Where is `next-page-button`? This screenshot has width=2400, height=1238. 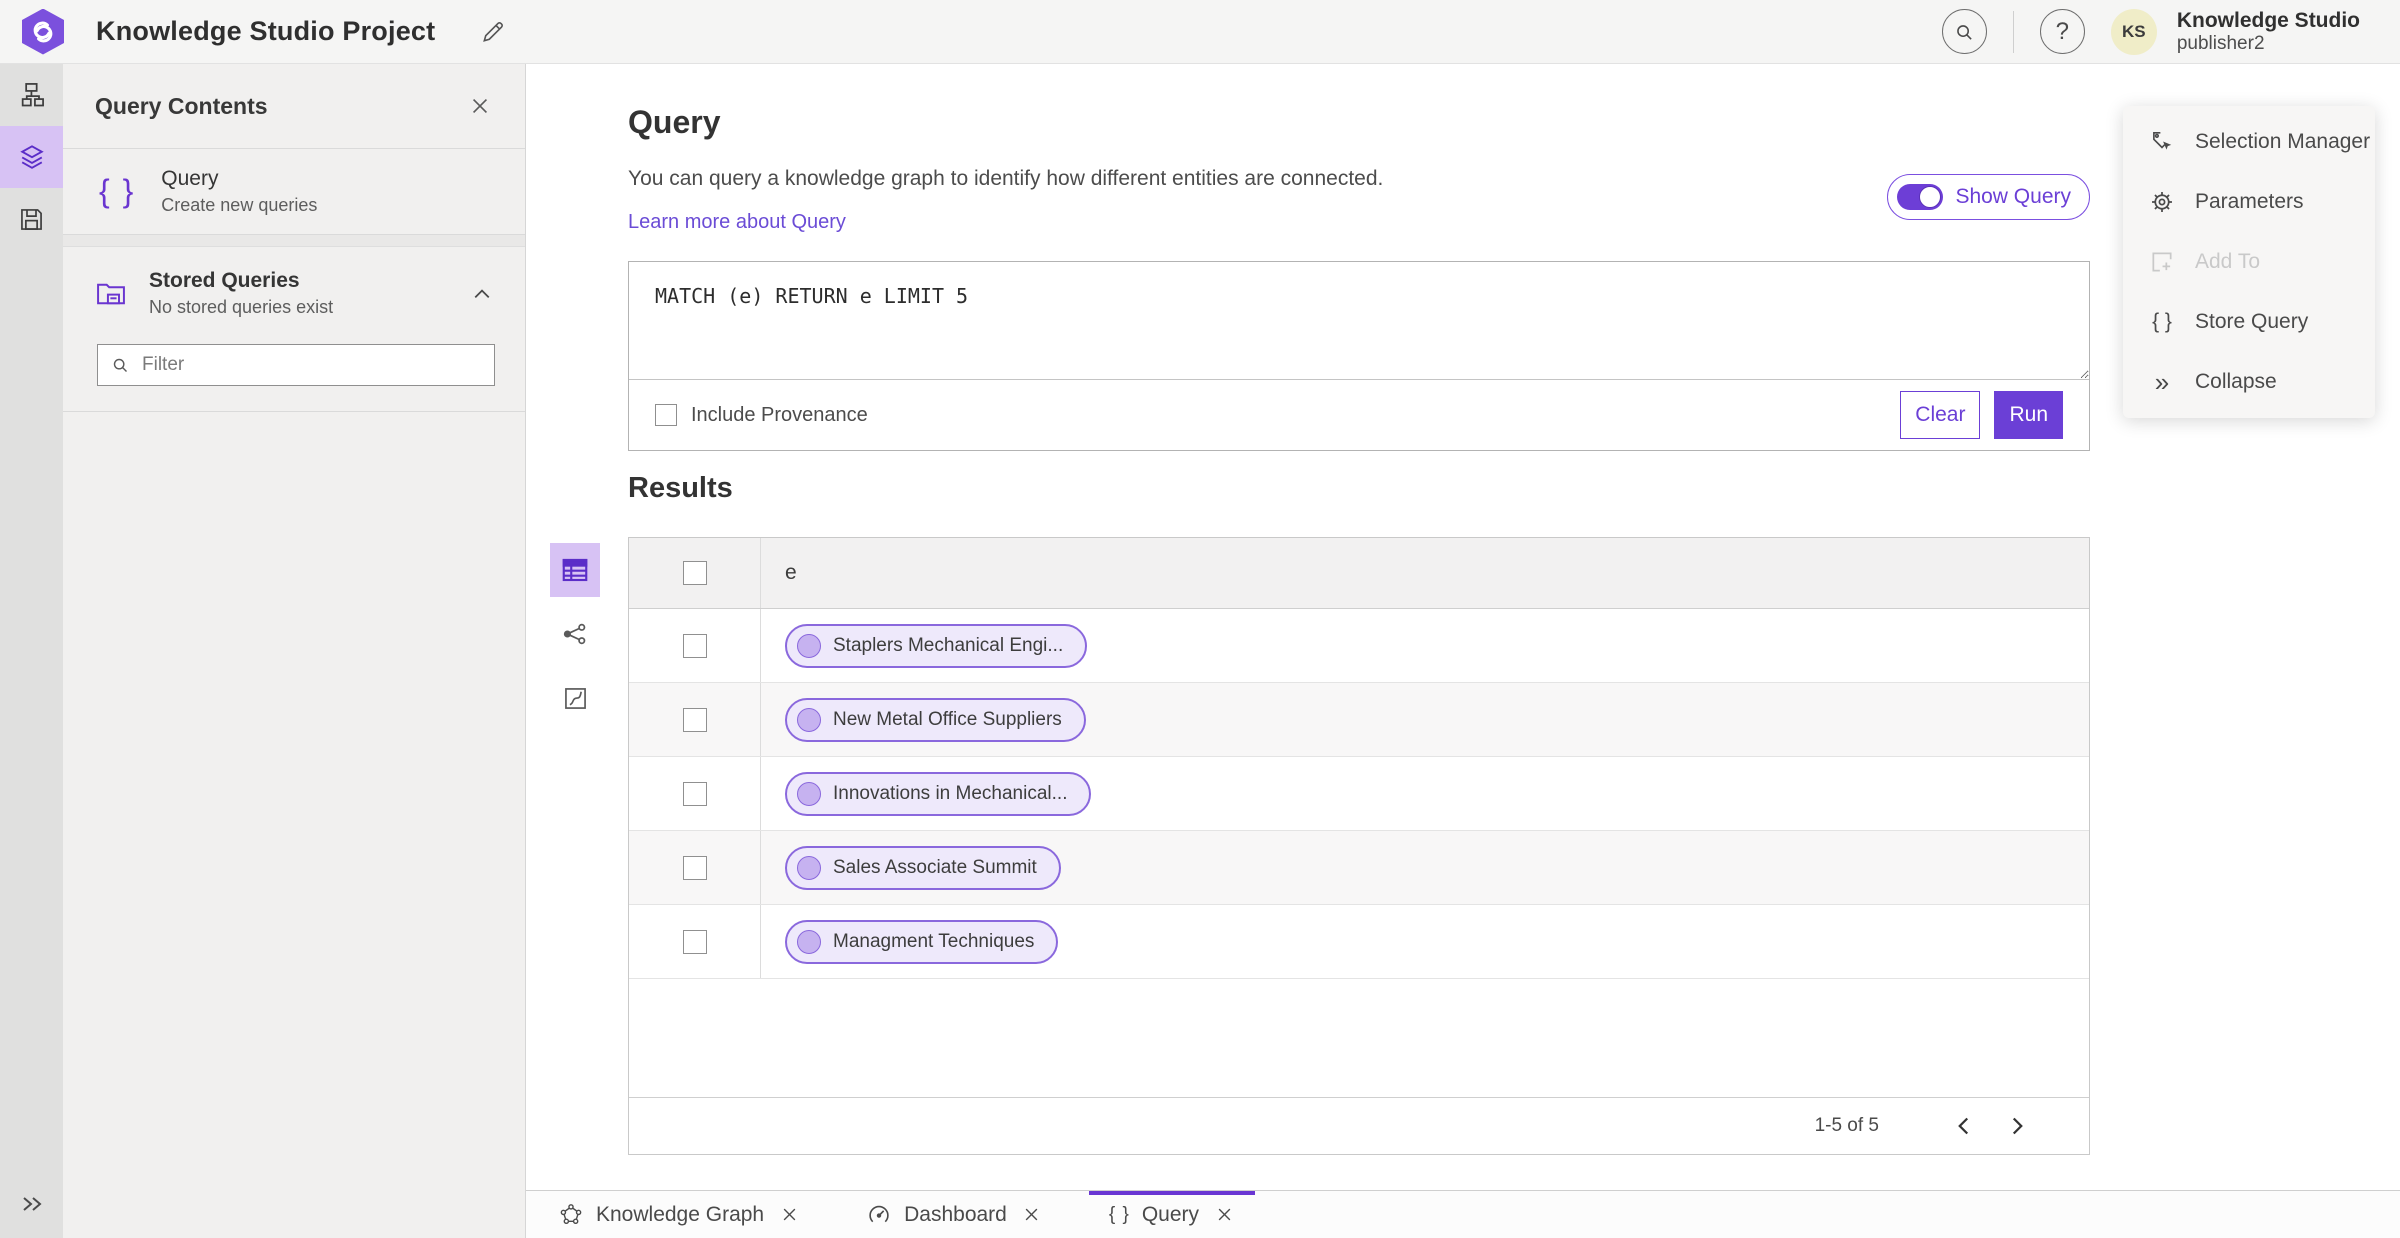 next-page-button is located at coordinates (2017, 1126).